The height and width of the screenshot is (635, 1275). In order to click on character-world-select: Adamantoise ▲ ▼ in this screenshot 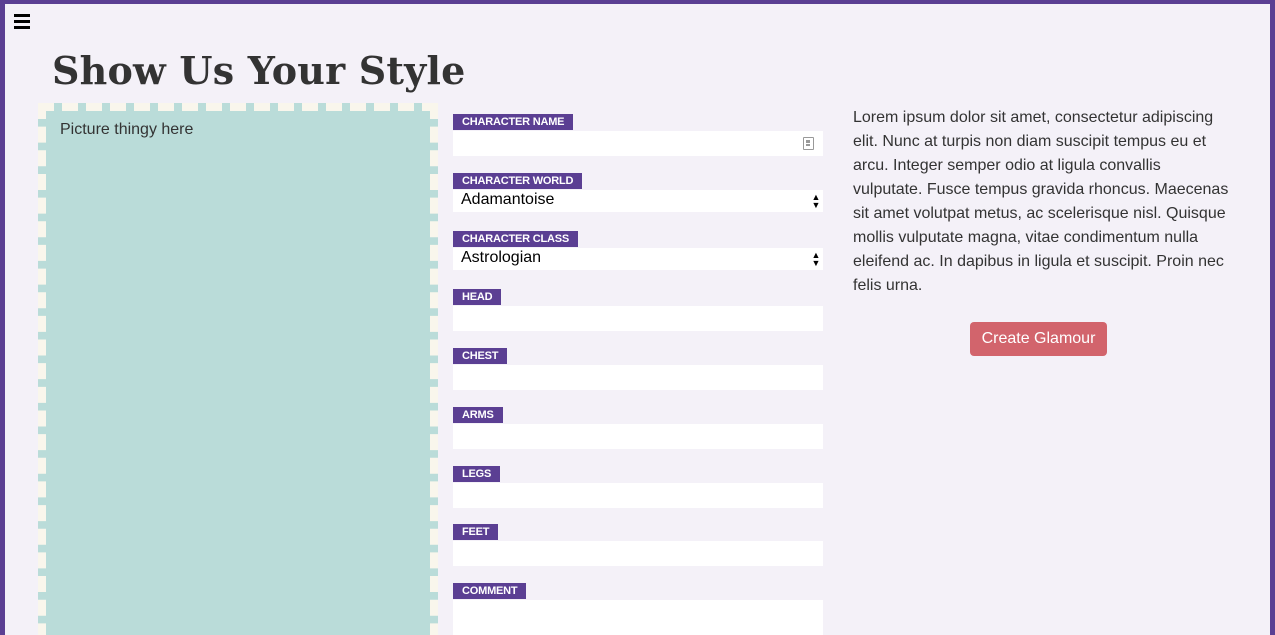, I will do `click(638, 201)`.